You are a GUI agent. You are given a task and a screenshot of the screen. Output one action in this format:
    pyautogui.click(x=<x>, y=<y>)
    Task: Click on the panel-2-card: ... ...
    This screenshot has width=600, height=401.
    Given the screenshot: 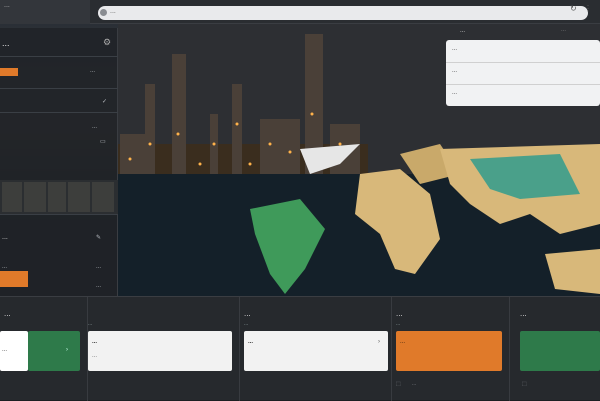 What is the action you would take?
    pyautogui.click(x=160, y=351)
    